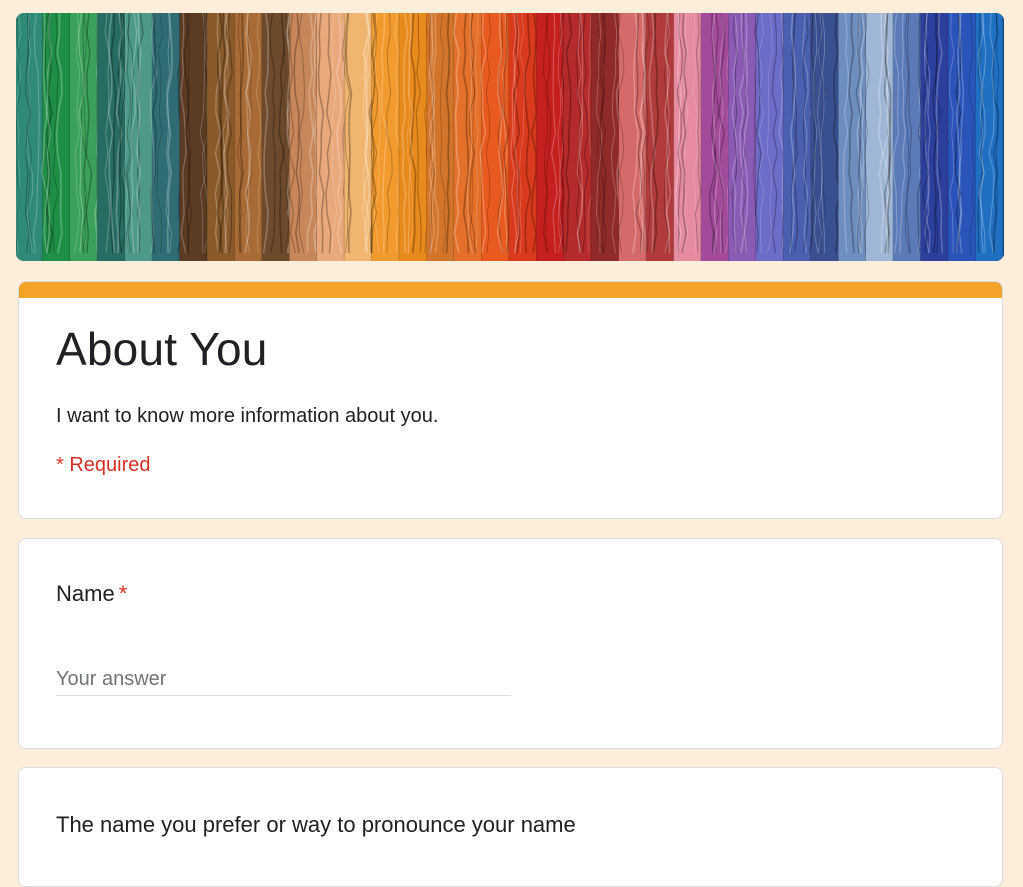 The width and height of the screenshot is (1023, 887). I want to click on title-card-accent-bar, so click(510, 290).